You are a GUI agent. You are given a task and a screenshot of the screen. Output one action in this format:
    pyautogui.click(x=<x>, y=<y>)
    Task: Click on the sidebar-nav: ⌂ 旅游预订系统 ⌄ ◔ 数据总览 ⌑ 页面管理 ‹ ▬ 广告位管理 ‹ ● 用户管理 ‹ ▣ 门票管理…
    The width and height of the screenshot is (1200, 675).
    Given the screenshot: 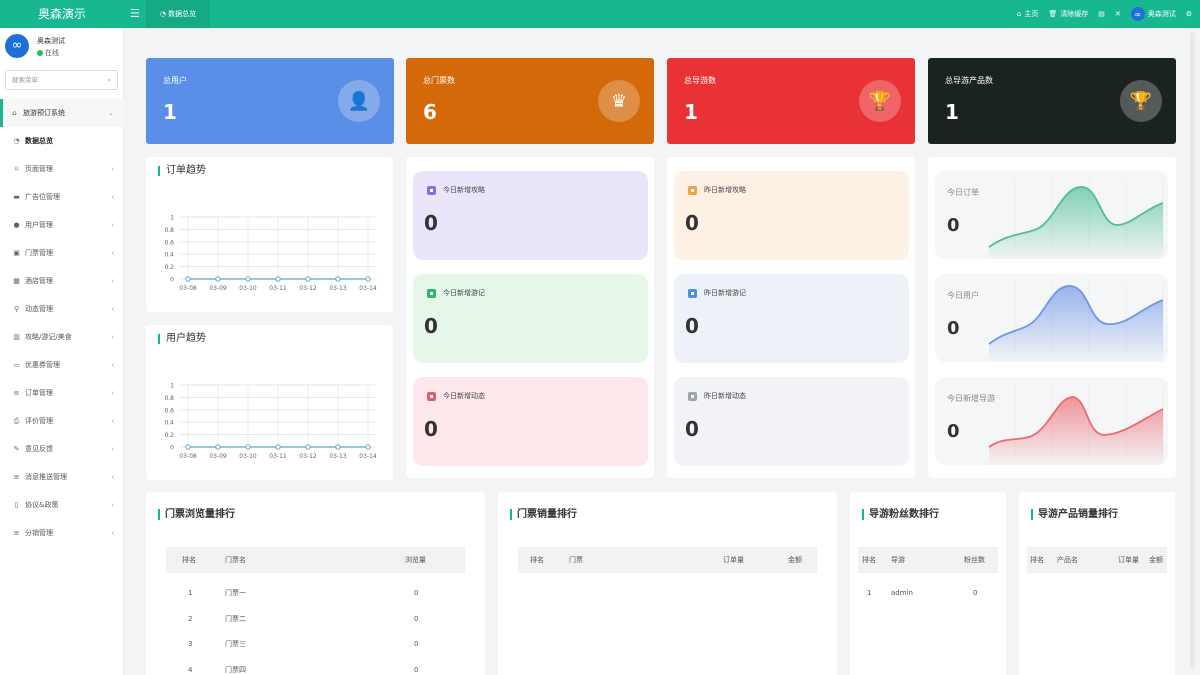 What is the action you would take?
    pyautogui.click(x=62, y=323)
    